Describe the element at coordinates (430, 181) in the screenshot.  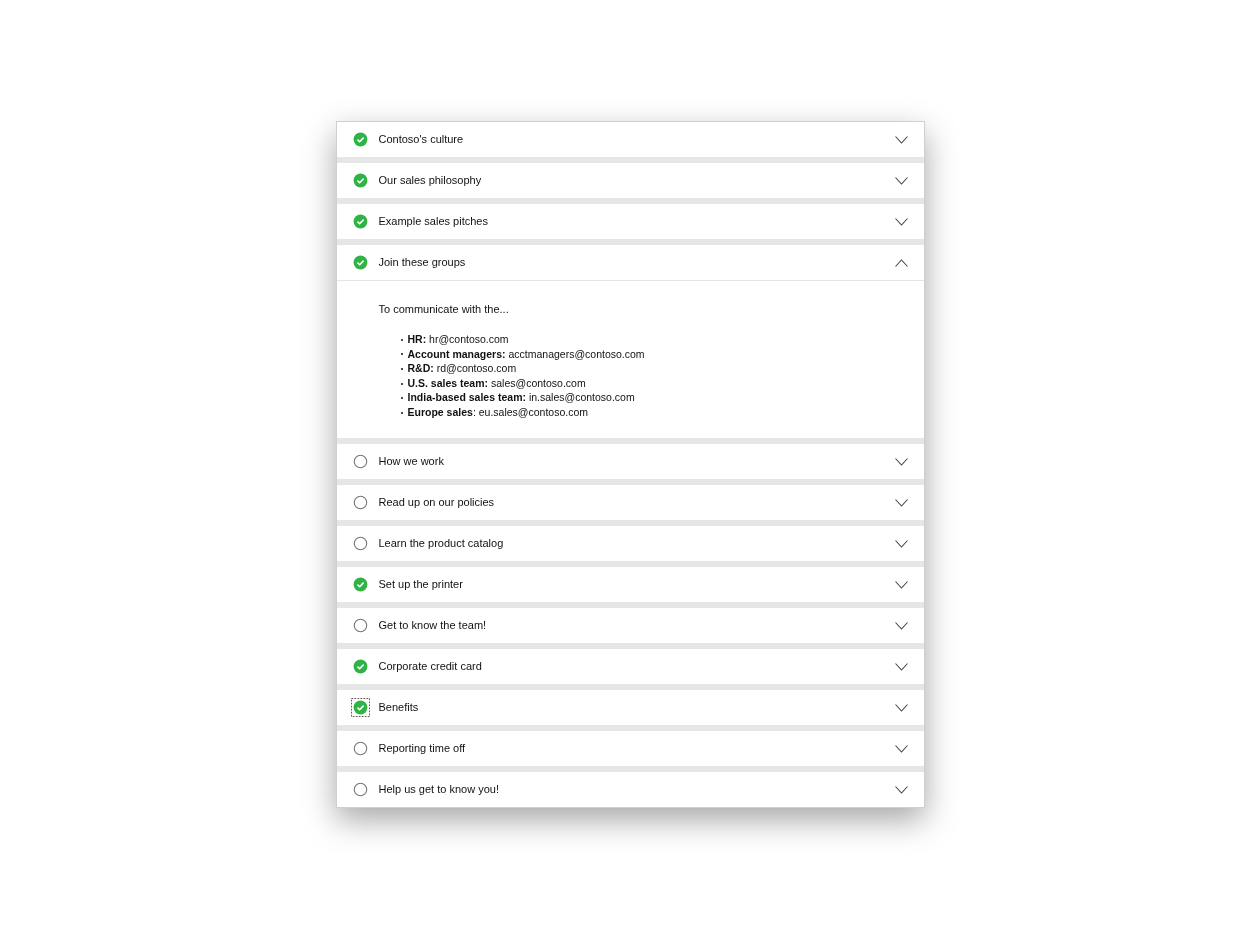
I see `section-title: Our sales philosophy` at that location.